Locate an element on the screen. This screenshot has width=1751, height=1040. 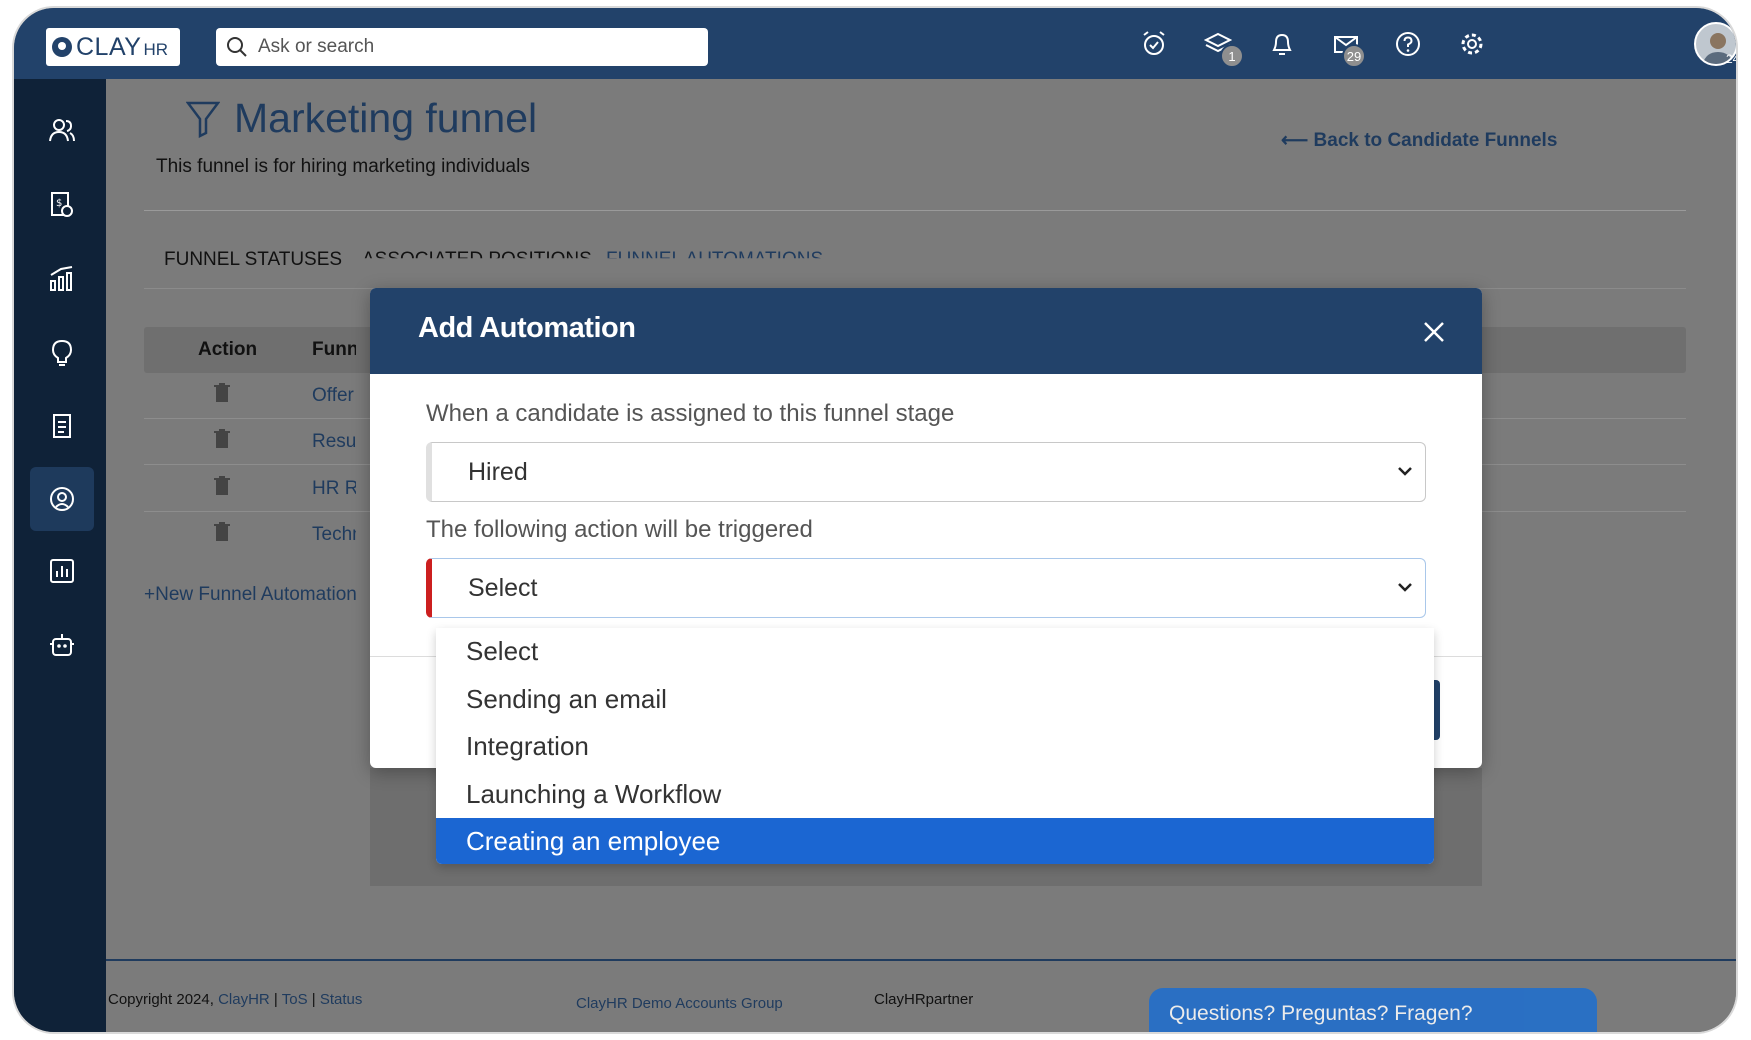
footer-clayhr-link: ClayHR is located at coordinates (244, 999).